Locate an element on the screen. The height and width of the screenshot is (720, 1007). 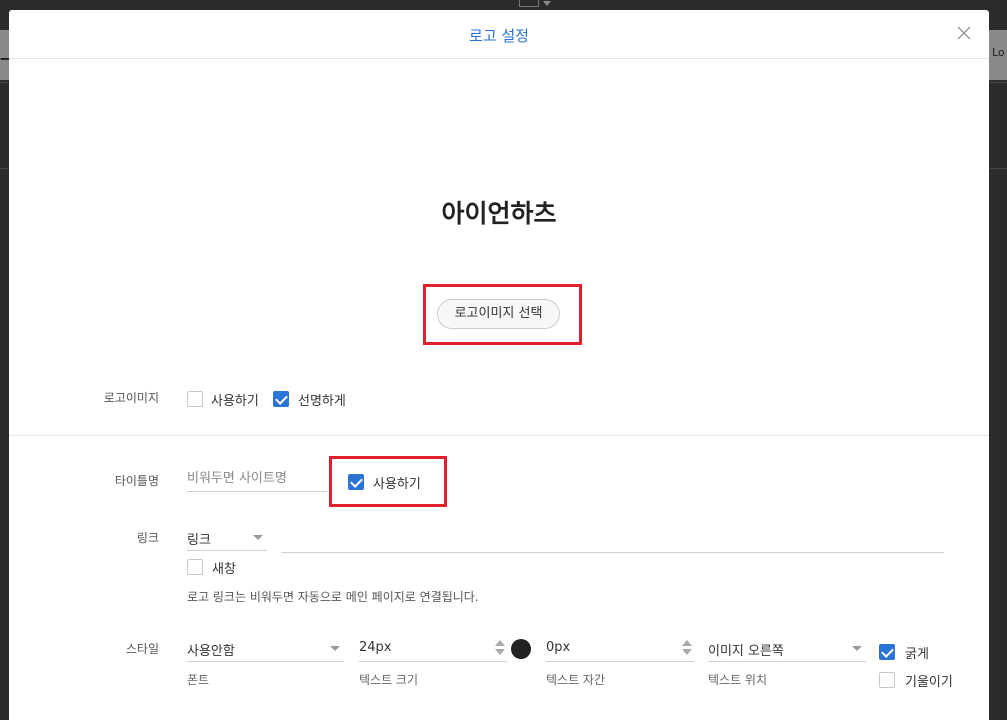
font-caption: 폰트 is located at coordinates (198, 680).